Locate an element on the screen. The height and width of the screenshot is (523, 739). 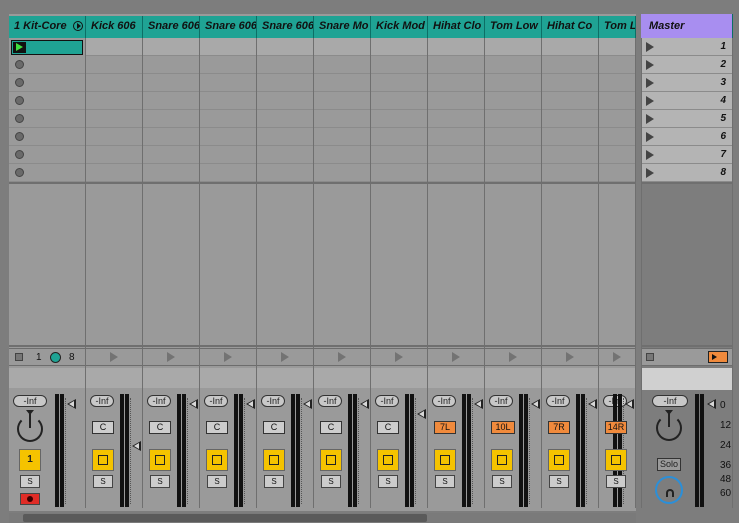
cue-volume-knob is located at coordinates (669, 427).